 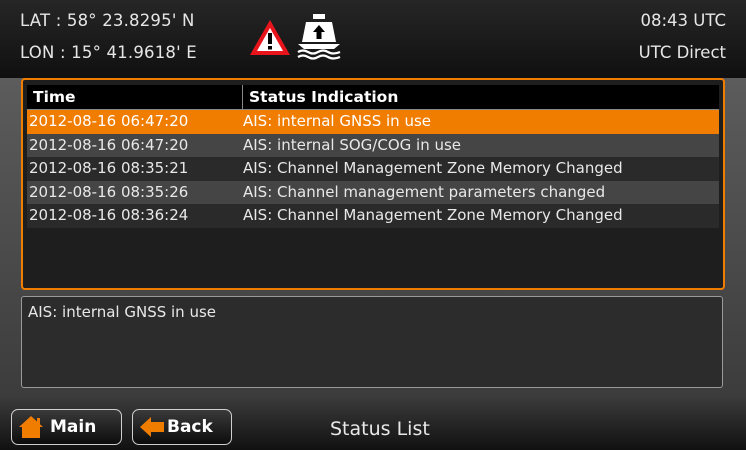 I want to click on row-time: 2012-08-16 08:35:26, so click(x=109, y=191).